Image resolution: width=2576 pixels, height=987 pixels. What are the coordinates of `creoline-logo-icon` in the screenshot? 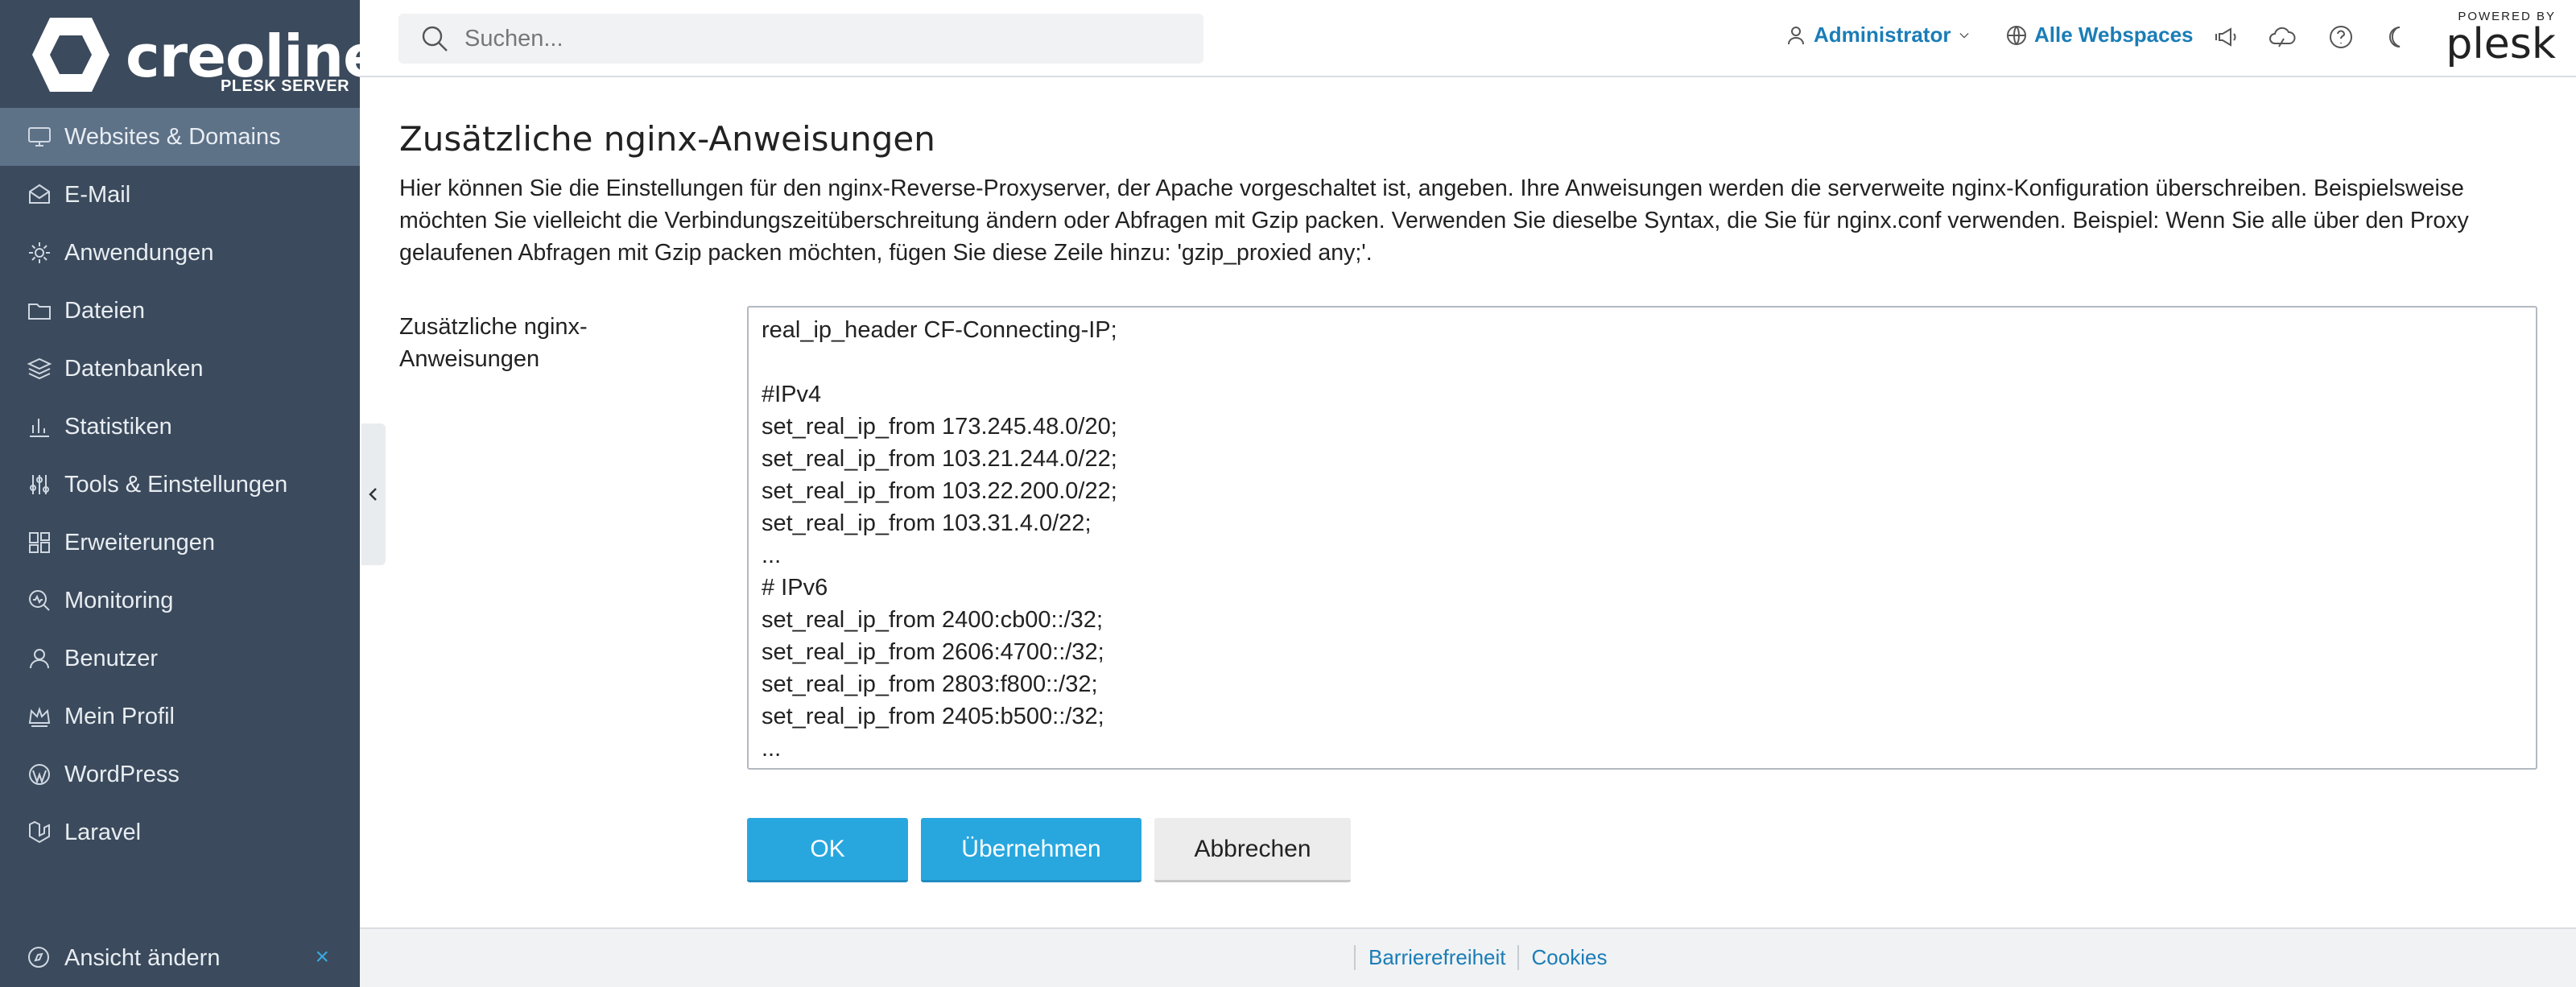 It's located at (70, 55).